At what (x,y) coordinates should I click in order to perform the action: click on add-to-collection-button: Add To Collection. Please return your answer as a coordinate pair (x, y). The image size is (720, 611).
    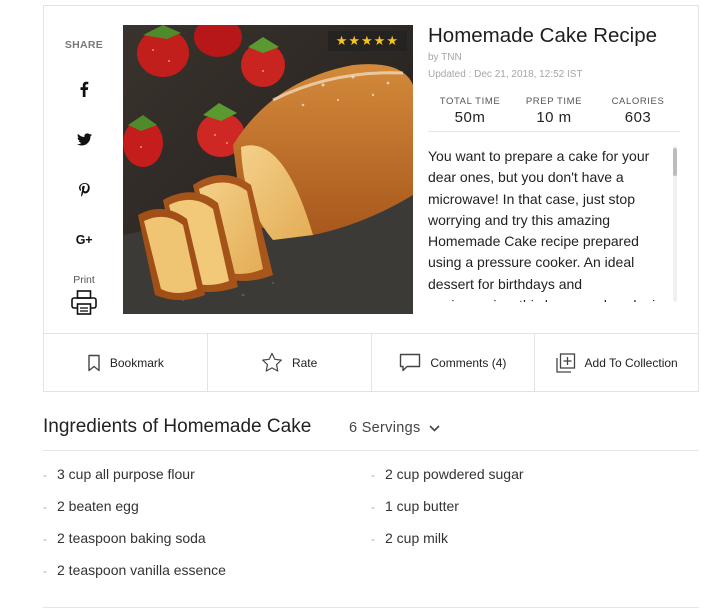
    Looking at the image, I should click on (616, 362).